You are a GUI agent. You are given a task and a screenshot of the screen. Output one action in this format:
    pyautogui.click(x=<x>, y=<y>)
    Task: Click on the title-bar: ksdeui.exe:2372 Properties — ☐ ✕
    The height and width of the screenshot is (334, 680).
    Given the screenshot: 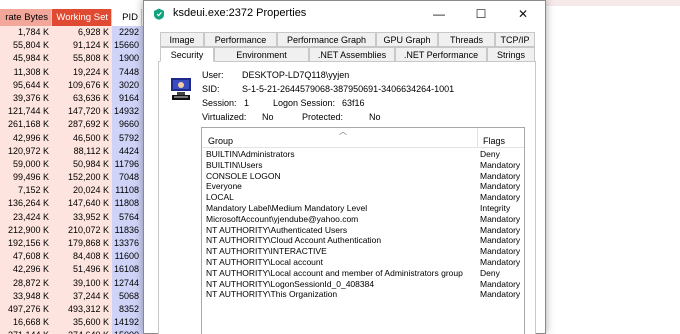 What is the action you would take?
    pyautogui.click(x=344, y=14)
    